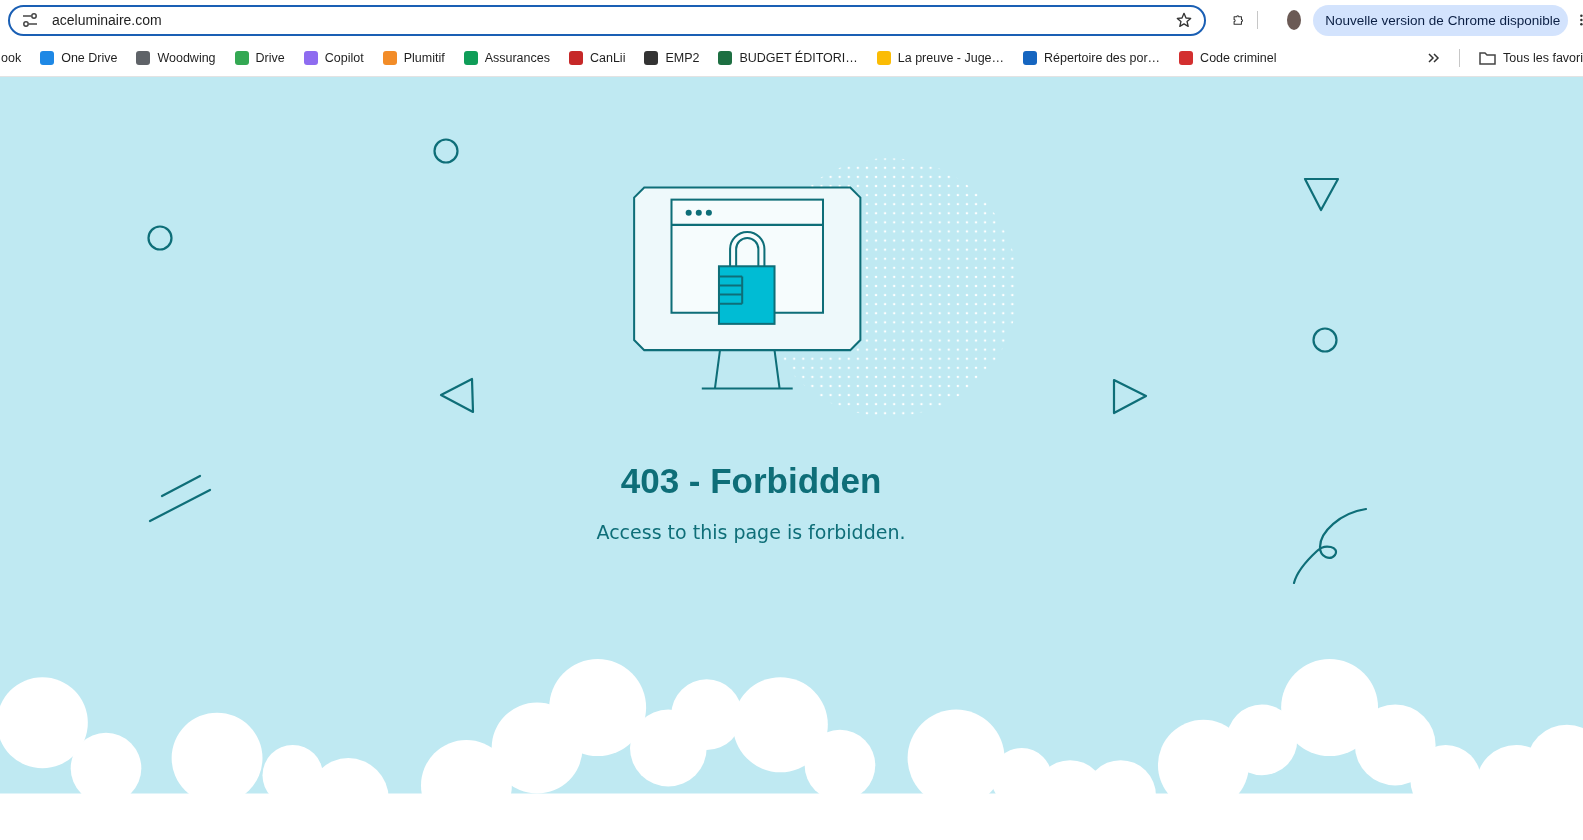 This screenshot has height=840, width=1583. Describe the element at coordinates (176, 58) in the screenshot. I see `bookmark-link: Woodwing` at that location.